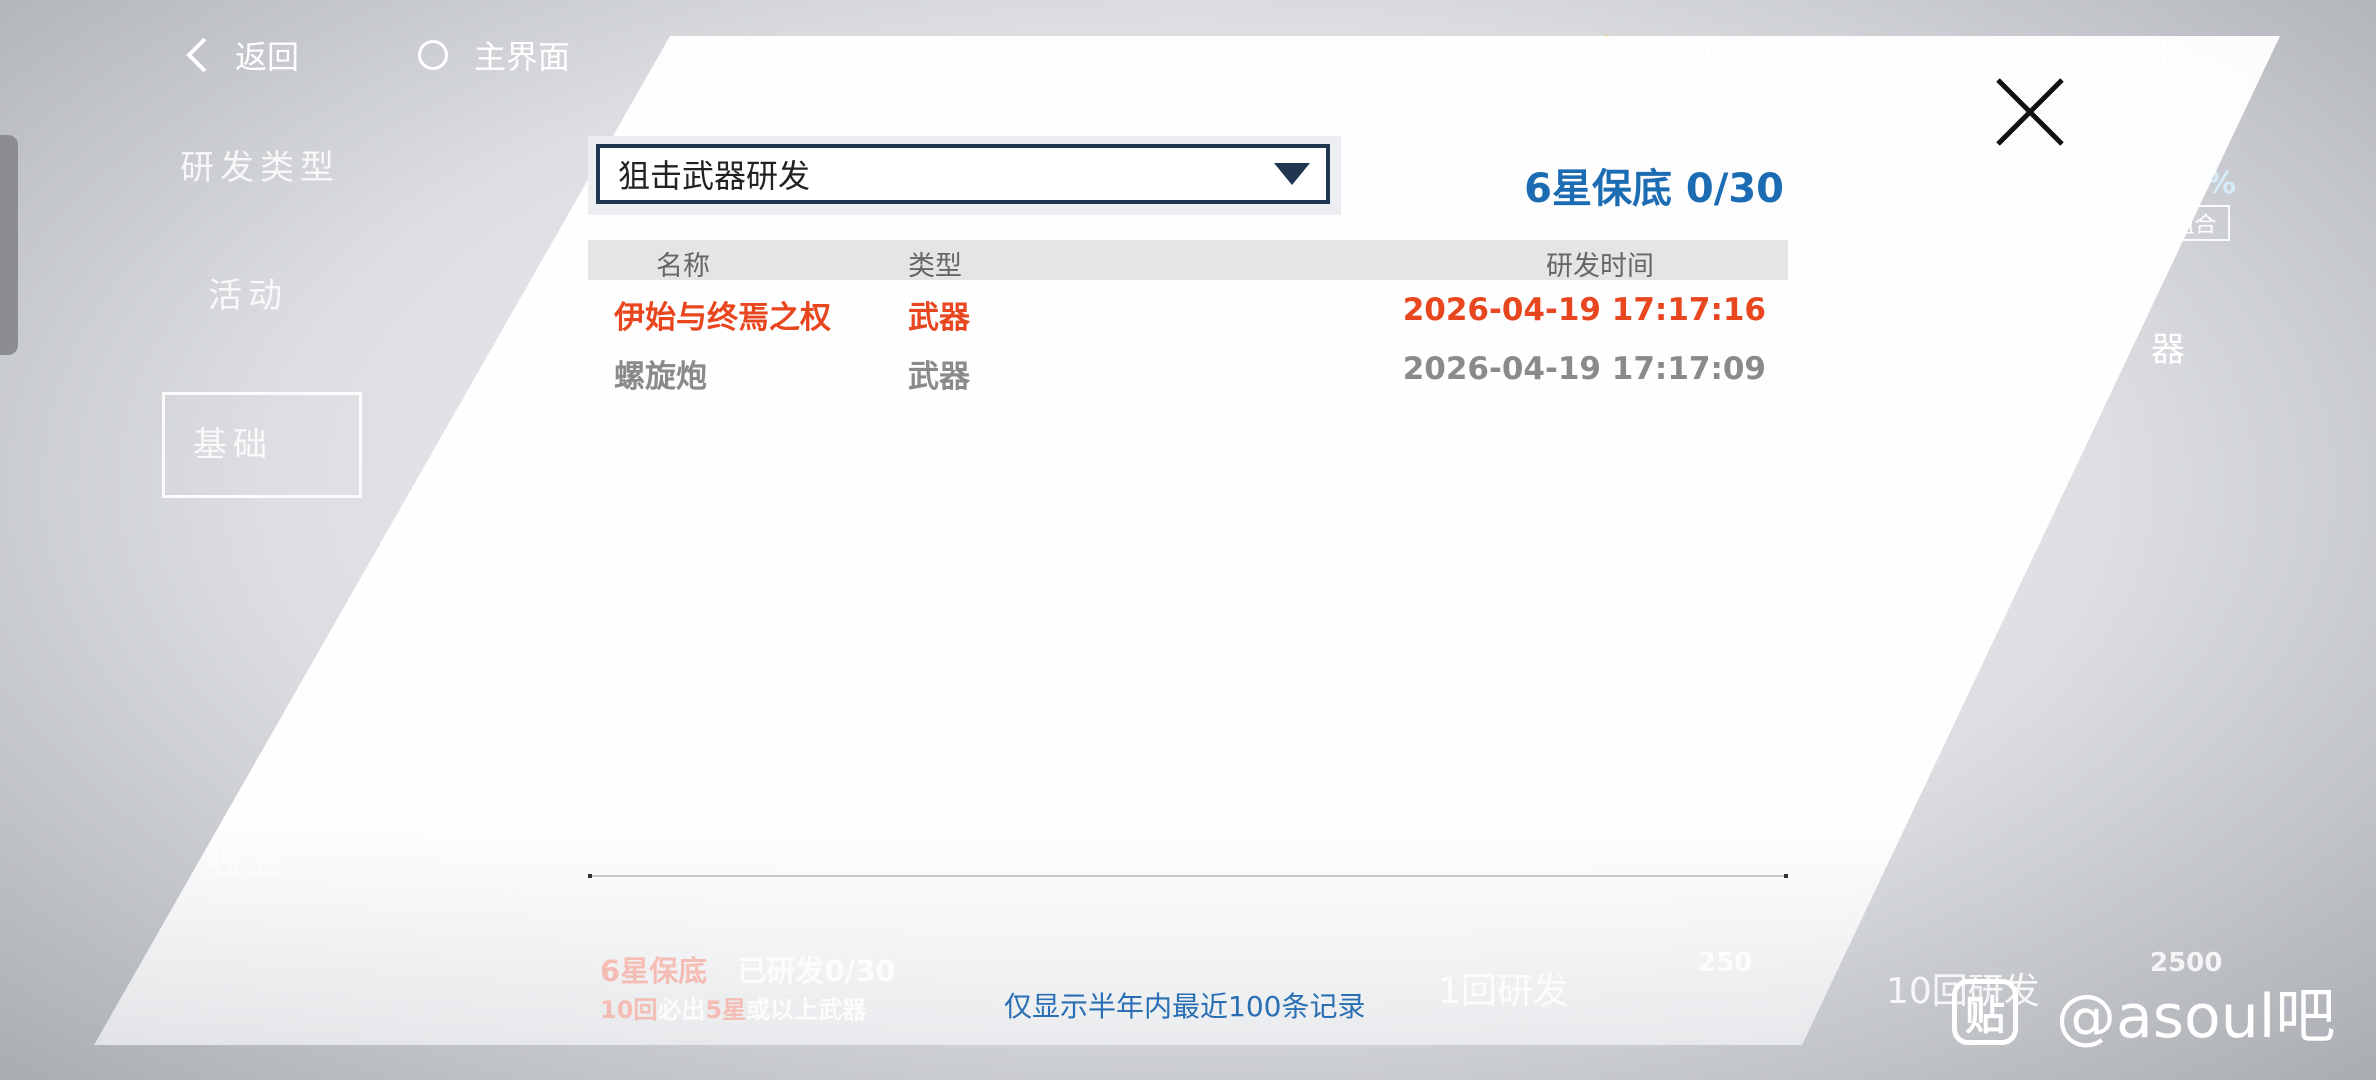 The height and width of the screenshot is (1080, 2376). I want to click on back-button: 返回, so click(242, 55).